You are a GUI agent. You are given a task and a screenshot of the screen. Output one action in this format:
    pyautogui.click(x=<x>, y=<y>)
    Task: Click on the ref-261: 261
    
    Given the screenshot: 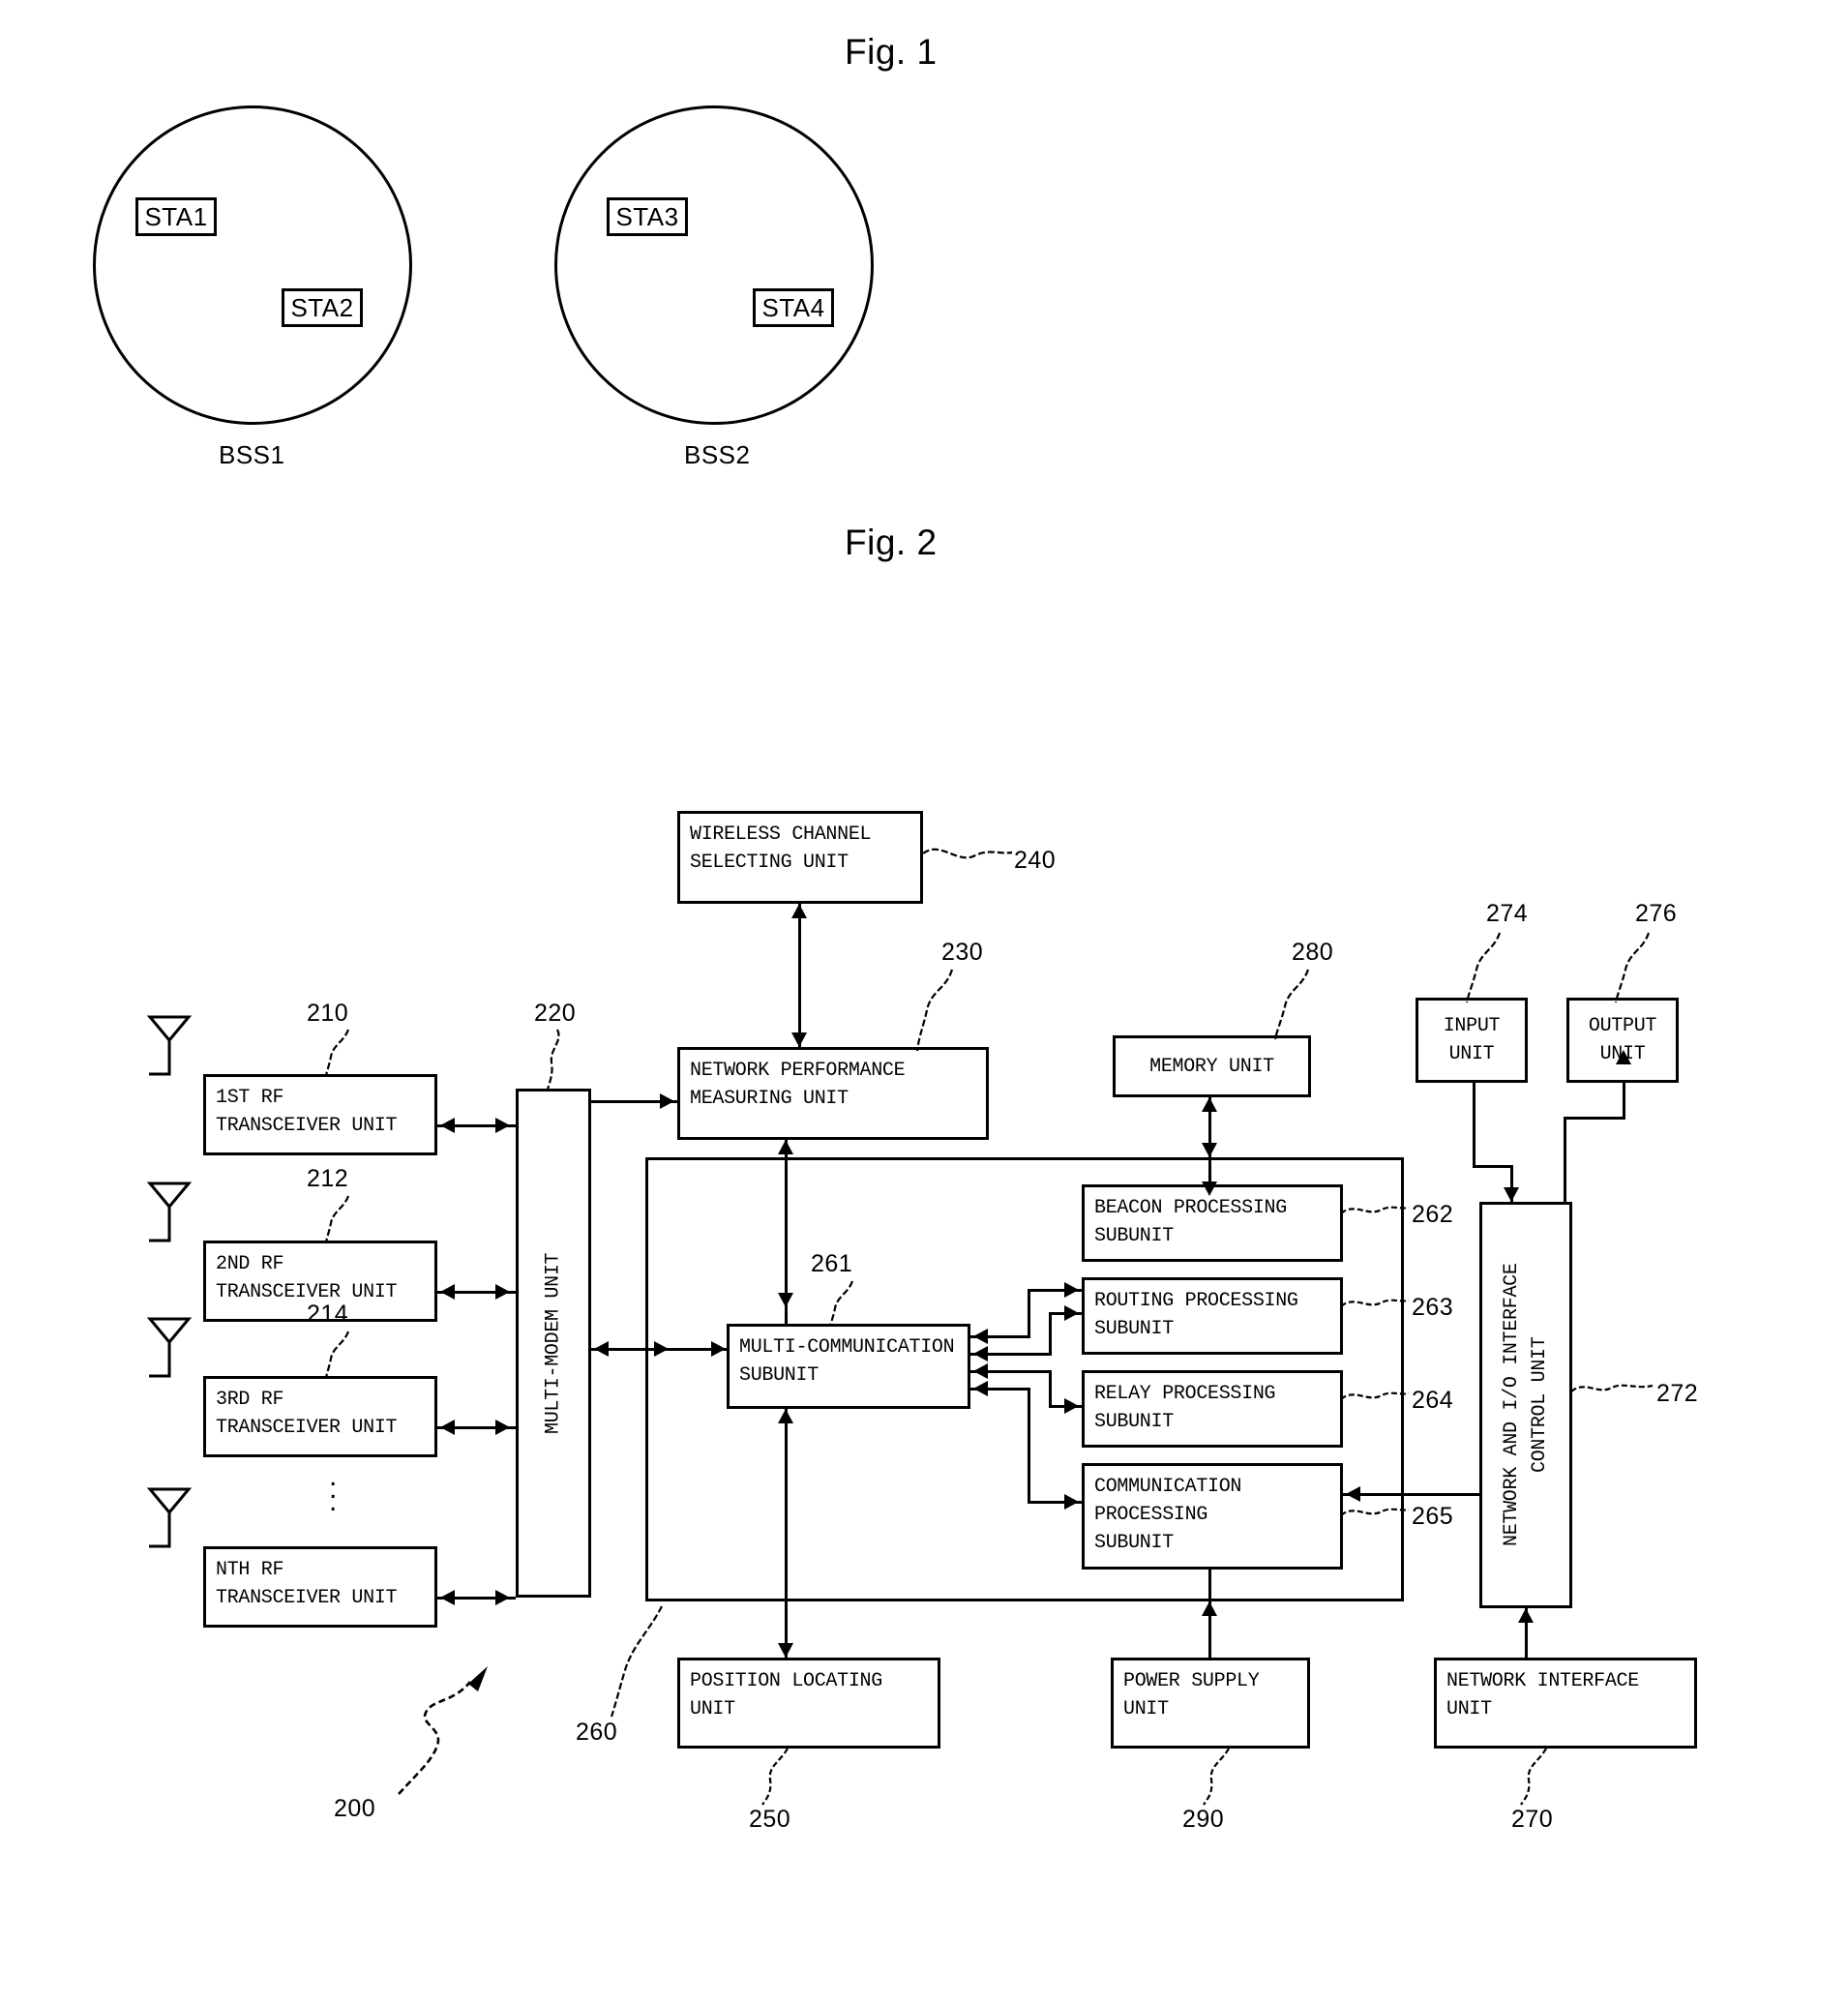 What is the action you would take?
    pyautogui.click(x=832, y=1263)
    